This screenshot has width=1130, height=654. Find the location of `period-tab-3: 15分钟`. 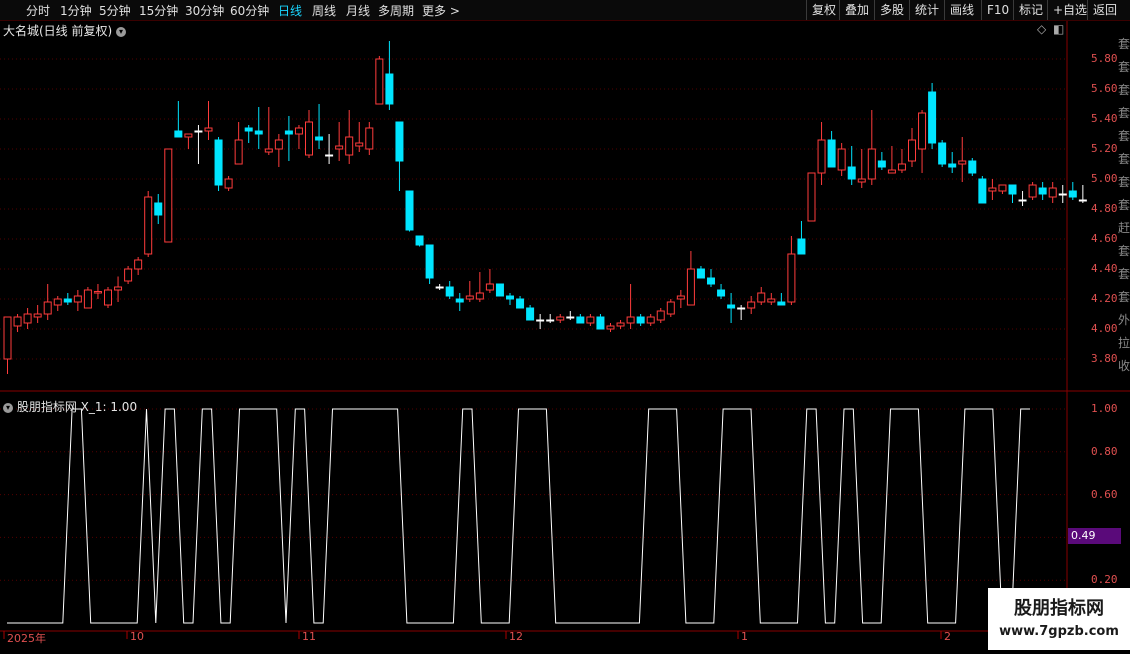

period-tab-3: 15分钟 is located at coordinates (158, 10).